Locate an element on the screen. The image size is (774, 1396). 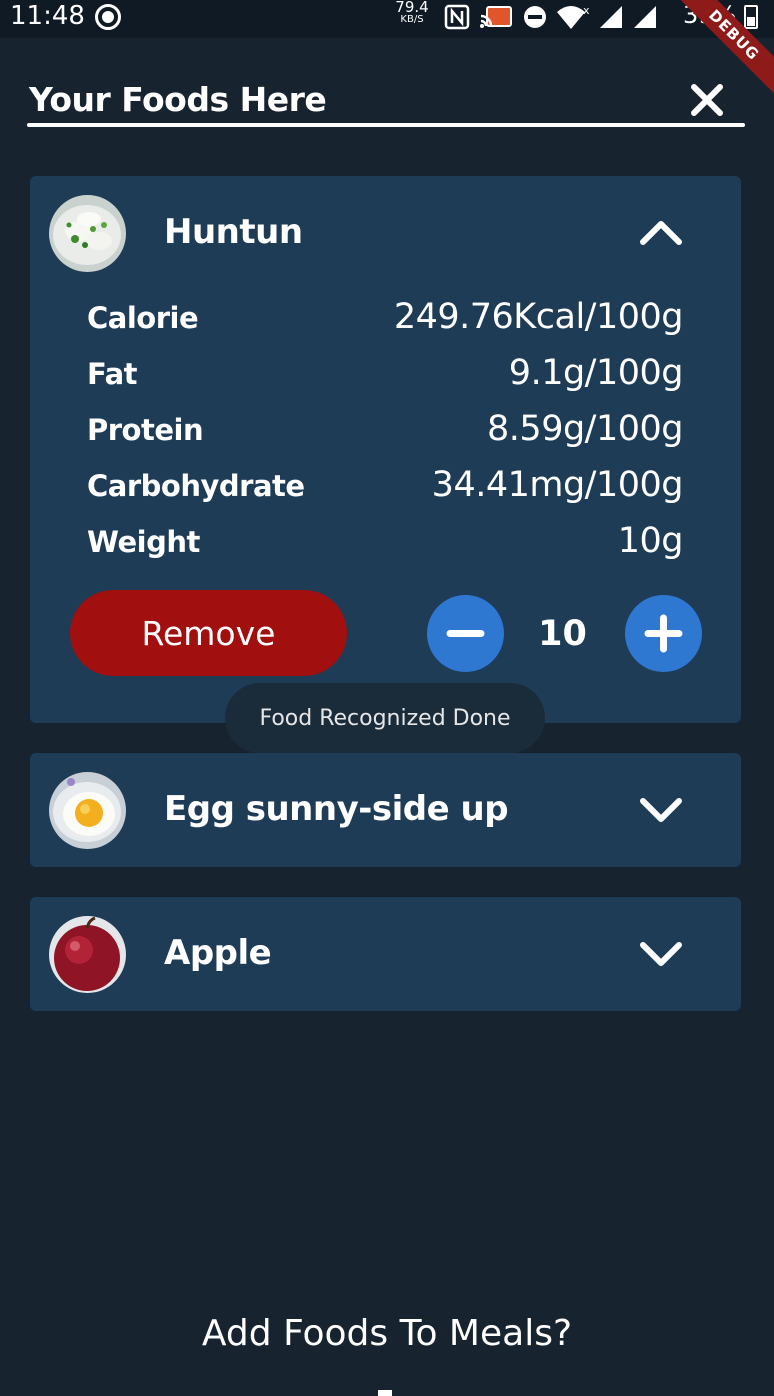
food-card-header: Huntun is located at coordinates (385, 233).